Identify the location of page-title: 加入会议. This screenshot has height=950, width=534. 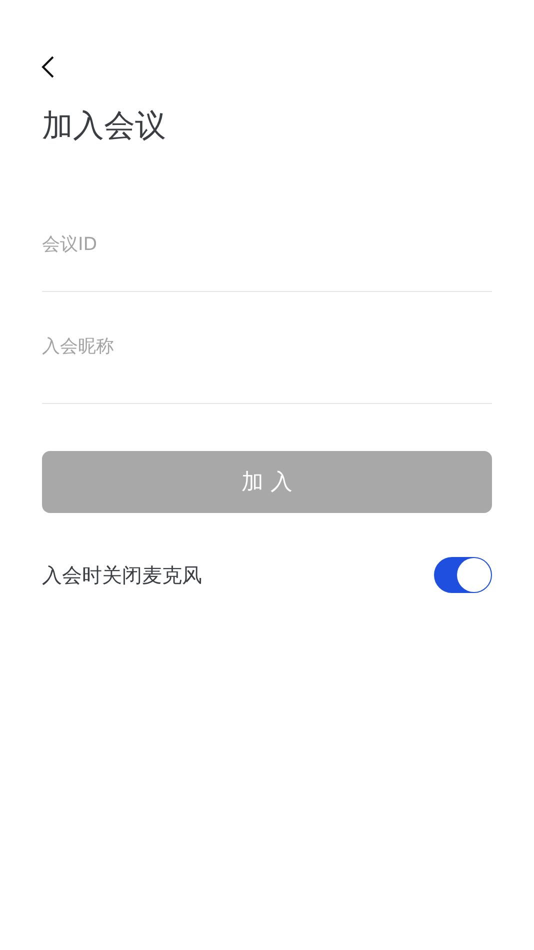
(104, 126).